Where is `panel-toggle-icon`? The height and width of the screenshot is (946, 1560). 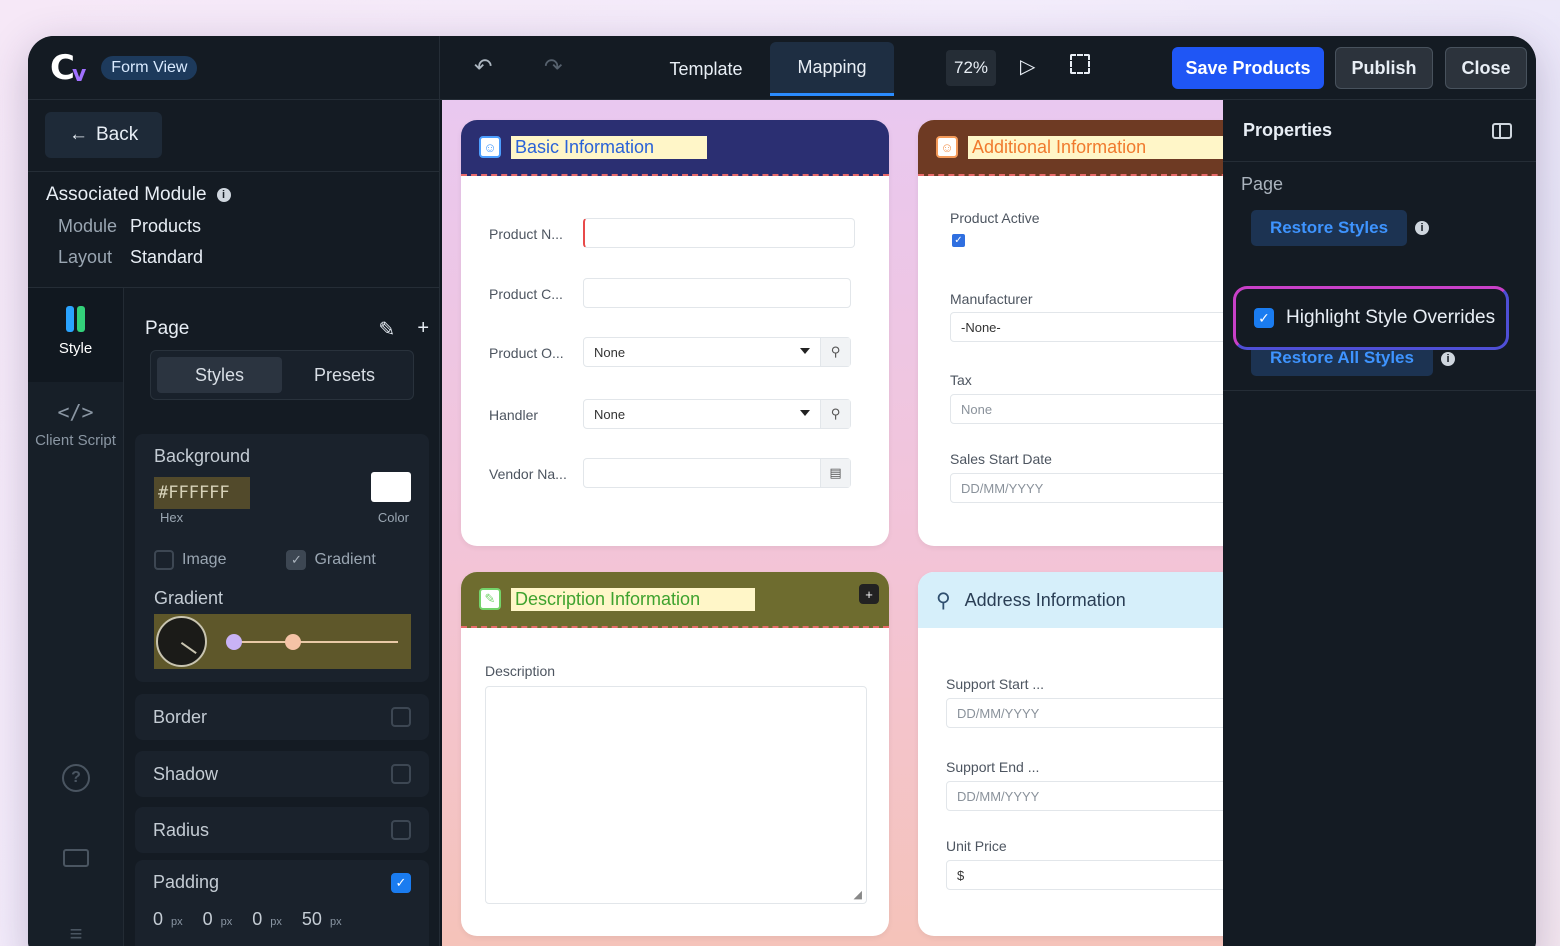 panel-toggle-icon is located at coordinates (1502, 130).